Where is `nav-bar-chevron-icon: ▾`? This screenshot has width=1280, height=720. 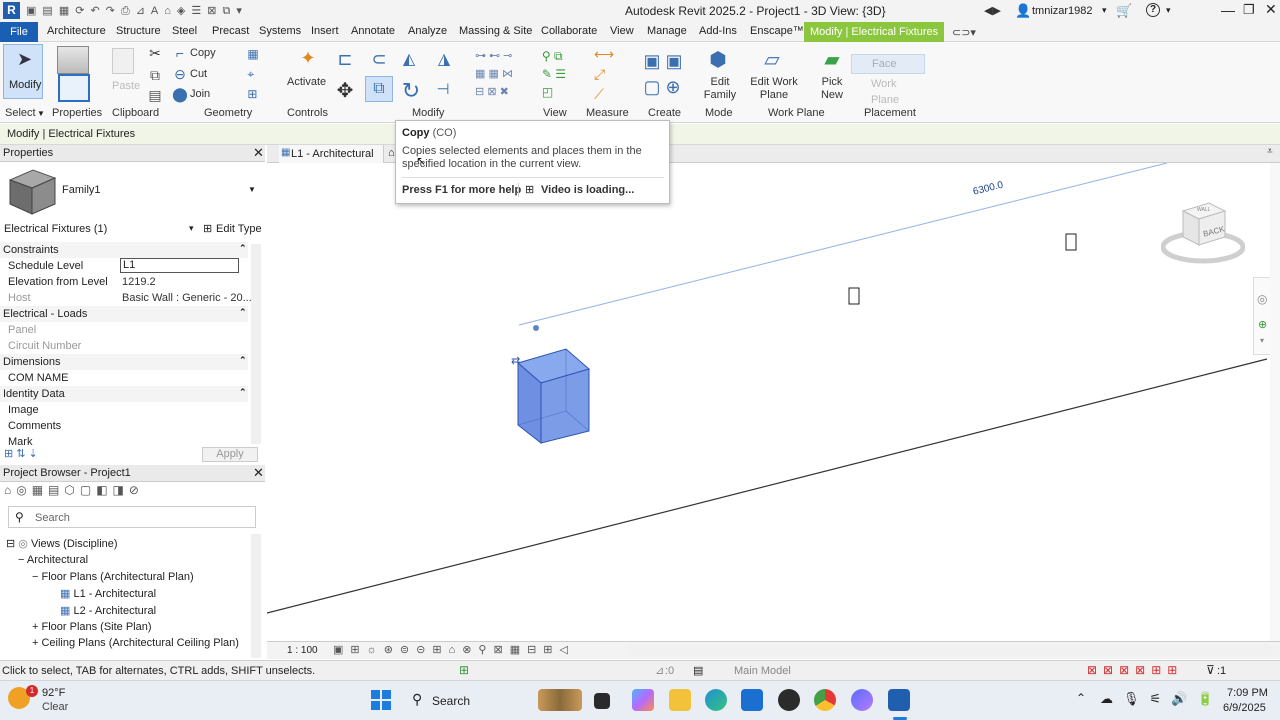 nav-bar-chevron-icon: ▾ is located at coordinates (1262, 340).